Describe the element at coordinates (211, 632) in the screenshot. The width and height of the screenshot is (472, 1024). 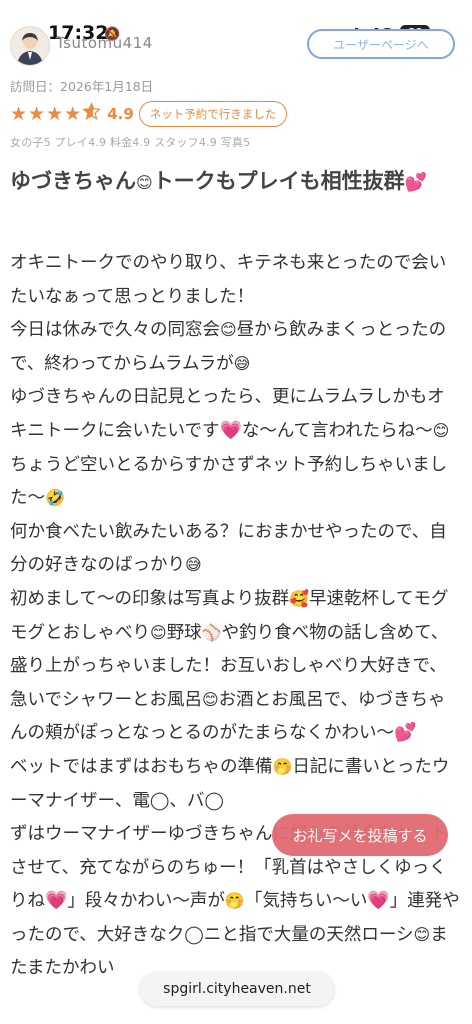
I see `baseball-emoji-icon: ⚾` at that location.